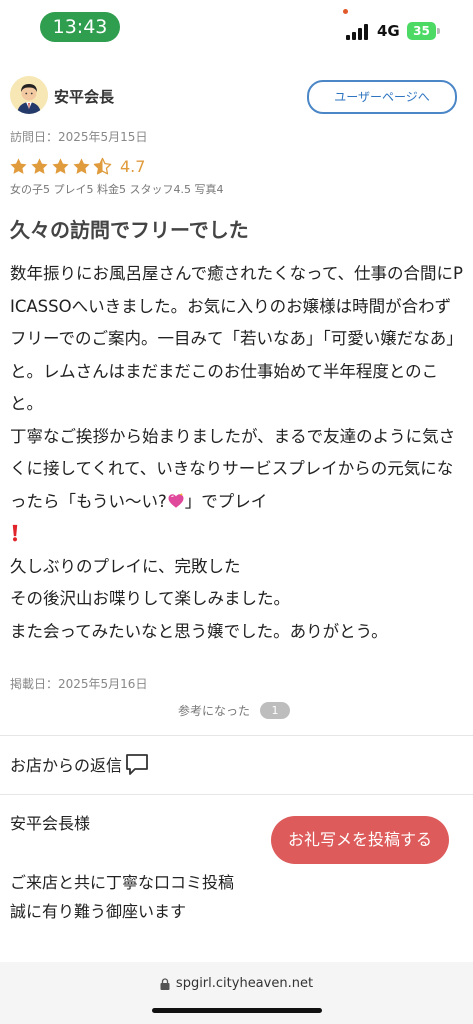 This screenshot has width=473, height=1024. I want to click on reply-heading-text: お店からの返信, so click(66, 765).